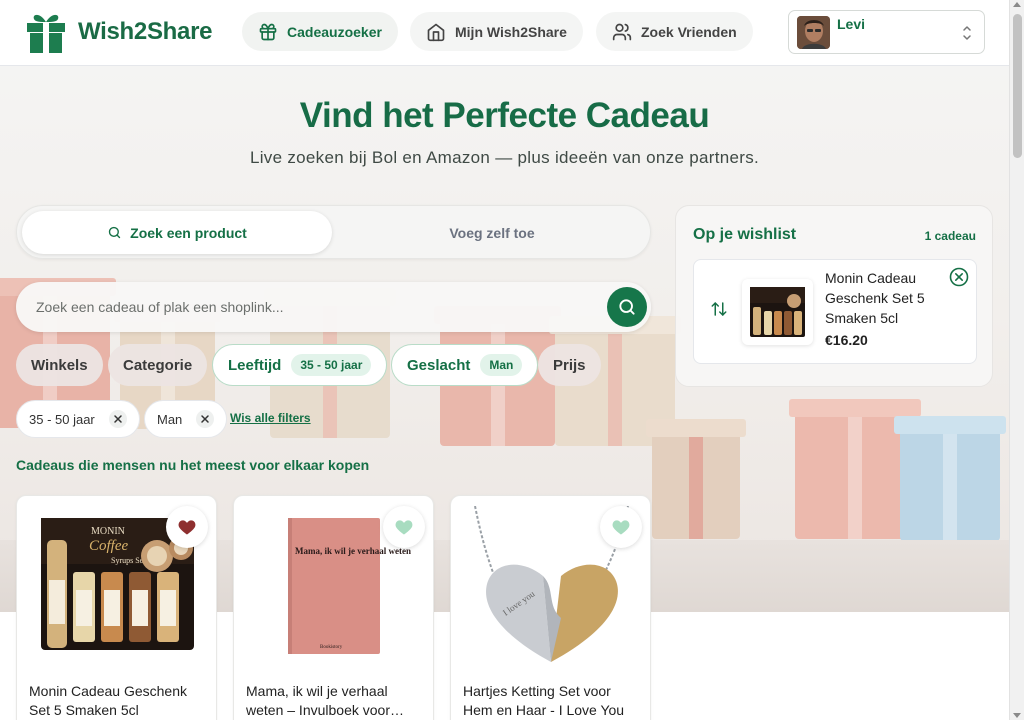 The height and width of the screenshot is (720, 1024). Describe the element at coordinates (1017, 715) in the screenshot. I see `scroll-down-arrow` at that location.